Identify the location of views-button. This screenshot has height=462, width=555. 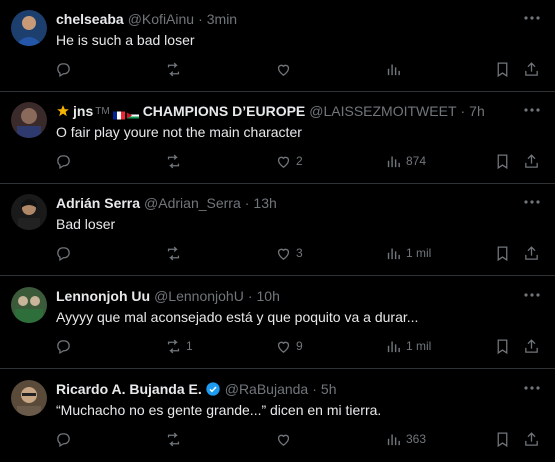
(395, 69).